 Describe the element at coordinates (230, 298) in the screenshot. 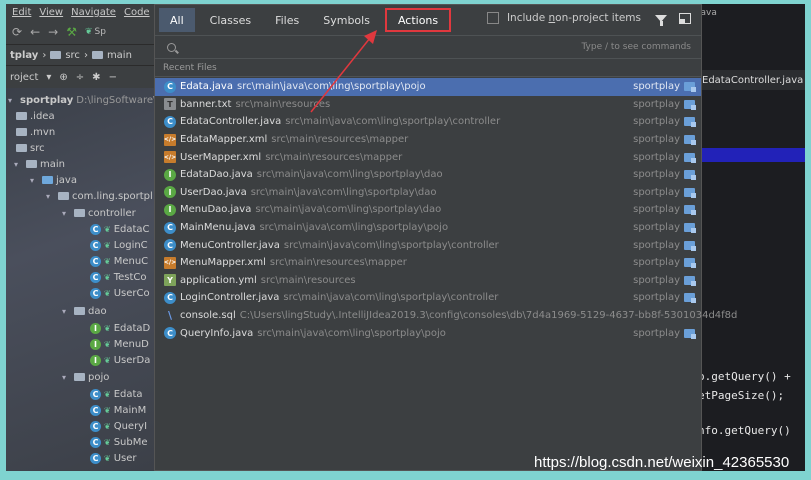

I see `result-name: LoginController.java` at that location.